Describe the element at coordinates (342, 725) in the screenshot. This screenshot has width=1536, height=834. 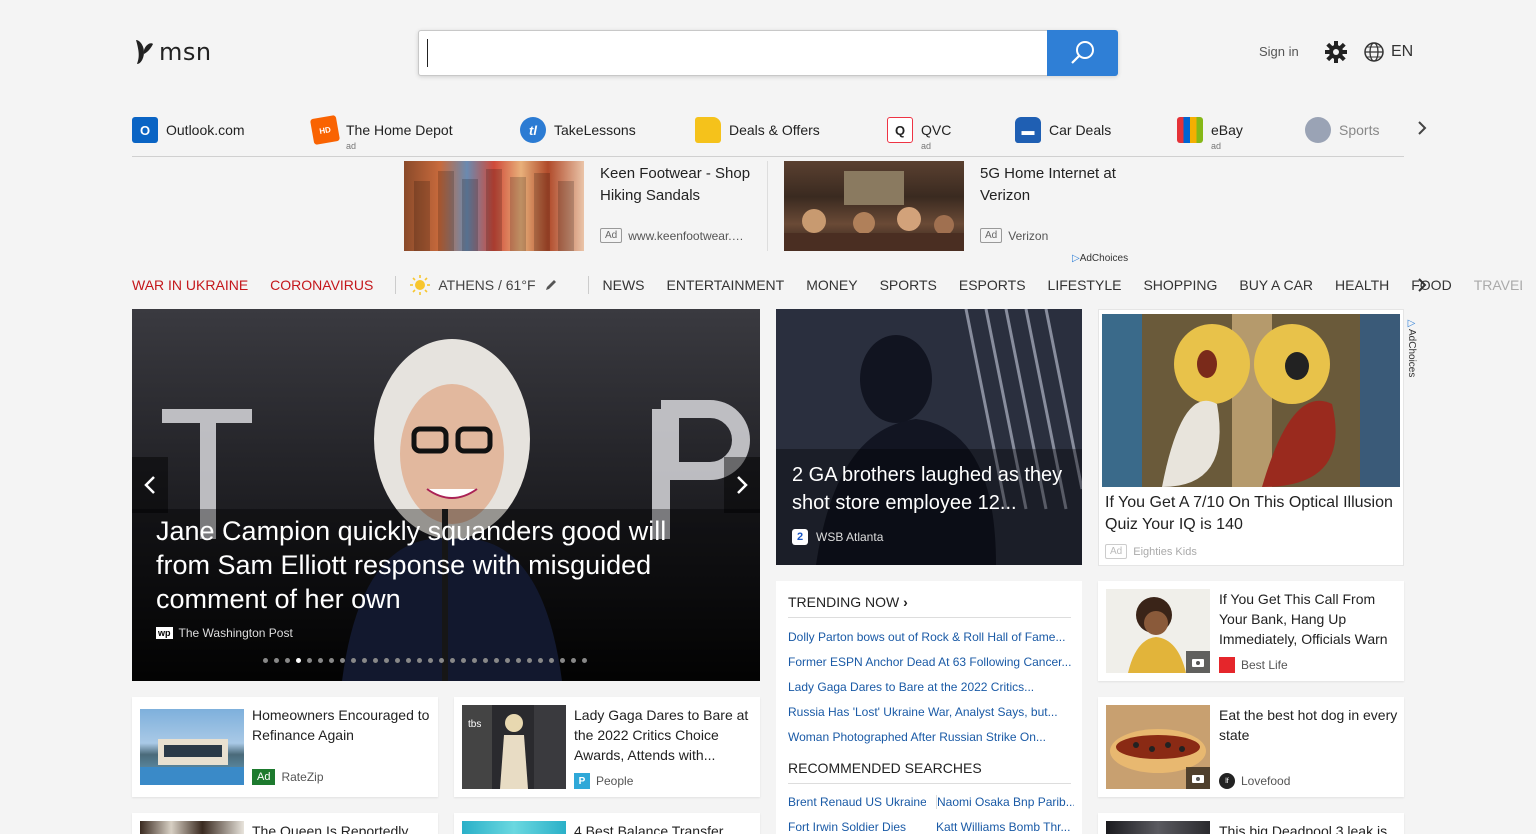
I see `story-title: Homeowners Encouraged to Refinance Again` at that location.